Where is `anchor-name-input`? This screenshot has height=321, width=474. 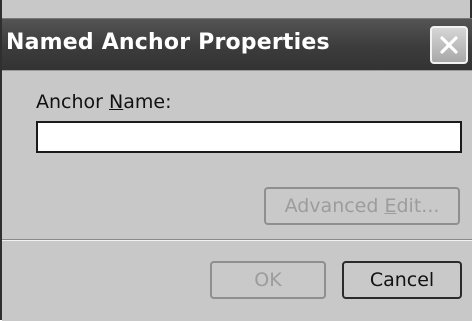
anchor-name-input is located at coordinates (249, 137).